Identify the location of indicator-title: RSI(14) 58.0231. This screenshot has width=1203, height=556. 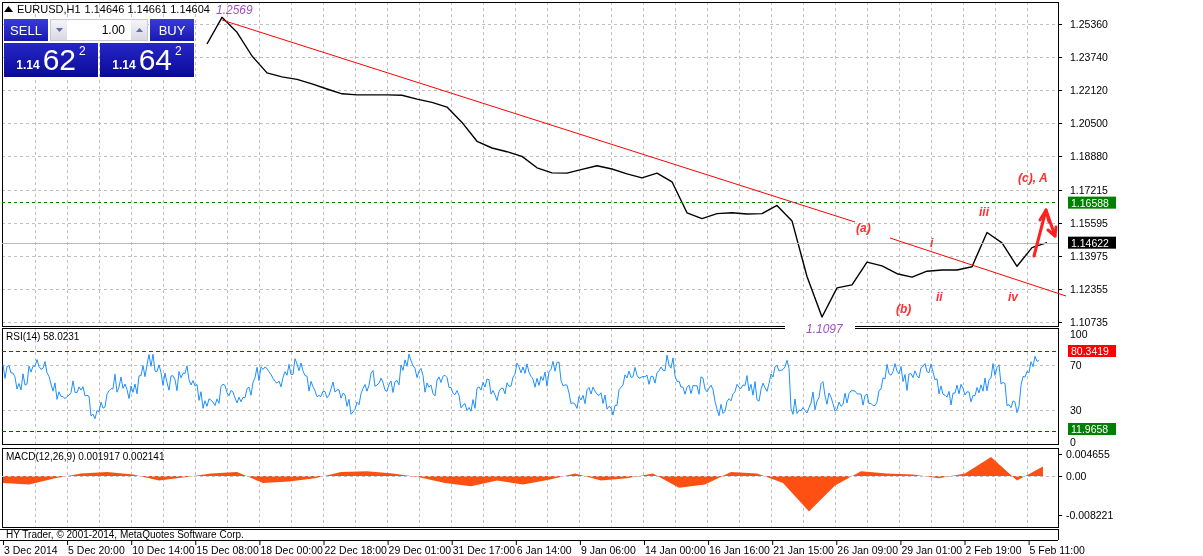
(43, 336).